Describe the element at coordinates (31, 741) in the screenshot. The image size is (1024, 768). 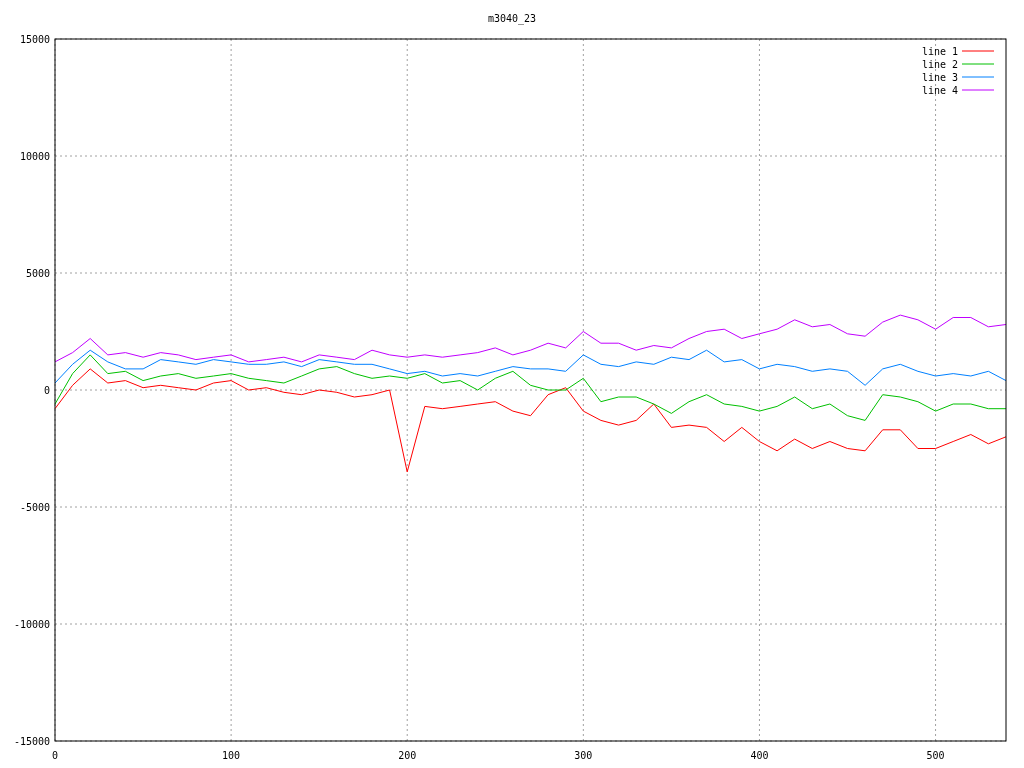
I see `y-tick-label: -15000` at that location.